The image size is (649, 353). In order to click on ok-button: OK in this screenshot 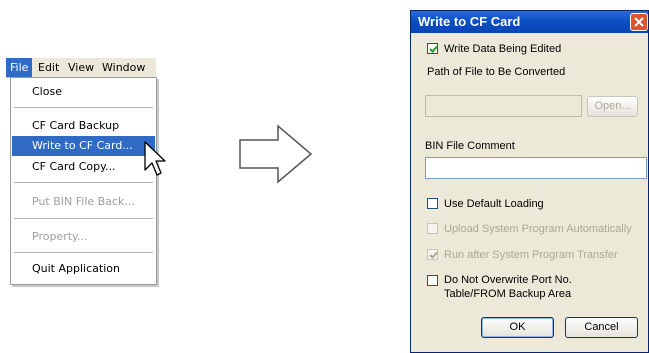, I will do `click(517, 327)`.